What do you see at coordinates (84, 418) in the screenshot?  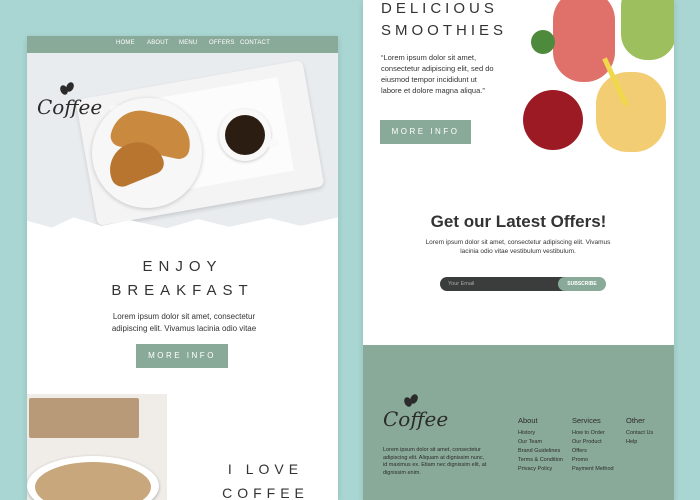 I see `cake-shape` at bounding box center [84, 418].